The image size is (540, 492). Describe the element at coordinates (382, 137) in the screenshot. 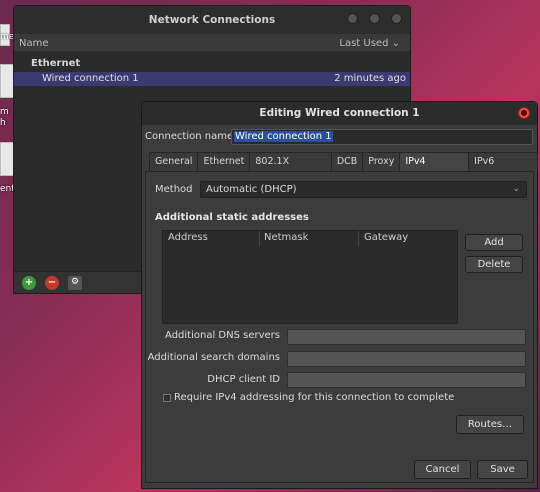

I see `connection-name-input: Wired connection 1` at that location.